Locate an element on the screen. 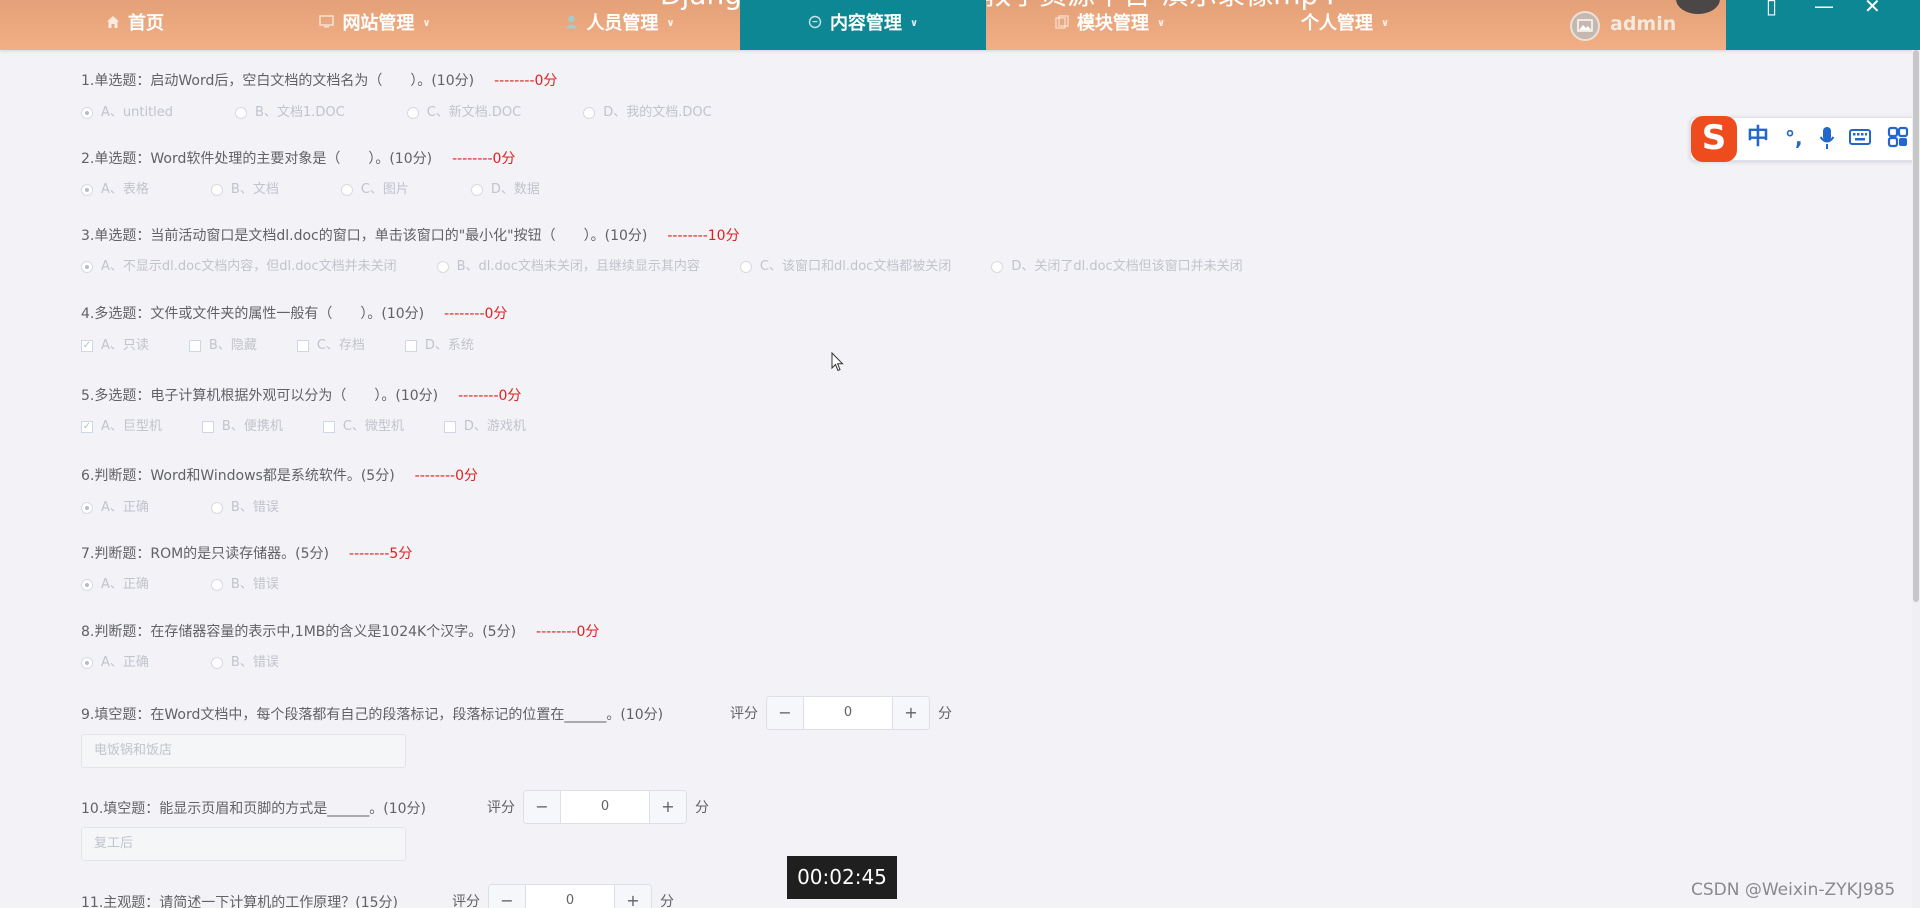  option-a: ✓ A、只读 is located at coordinates (115, 343).